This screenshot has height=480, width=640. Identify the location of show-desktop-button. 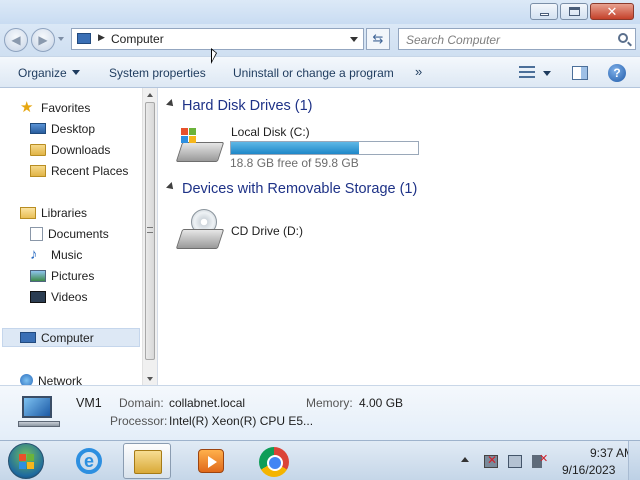
(634, 460).